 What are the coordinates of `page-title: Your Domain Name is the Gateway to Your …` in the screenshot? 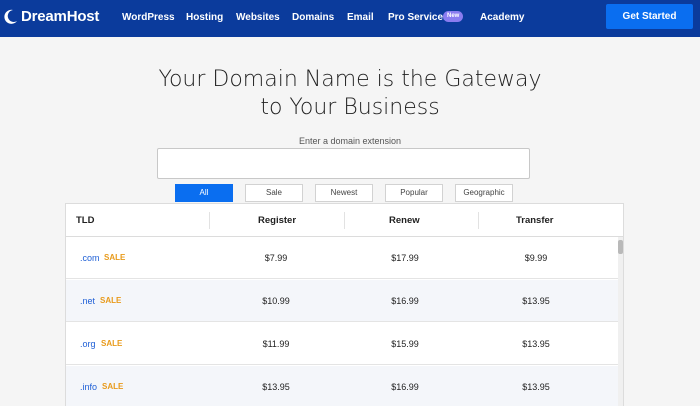 It's located at (350, 94).